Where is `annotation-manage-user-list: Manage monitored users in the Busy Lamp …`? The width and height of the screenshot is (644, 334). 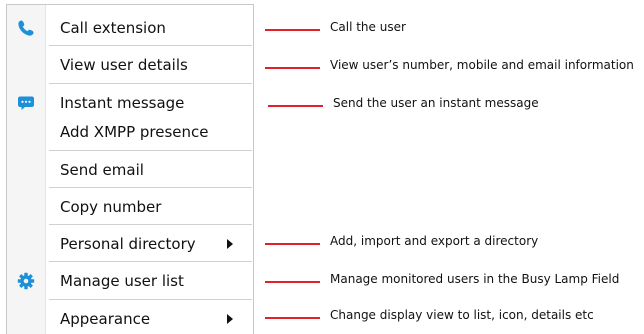 annotation-manage-user-list: Manage monitored users in the Busy Lamp … is located at coordinates (475, 279).